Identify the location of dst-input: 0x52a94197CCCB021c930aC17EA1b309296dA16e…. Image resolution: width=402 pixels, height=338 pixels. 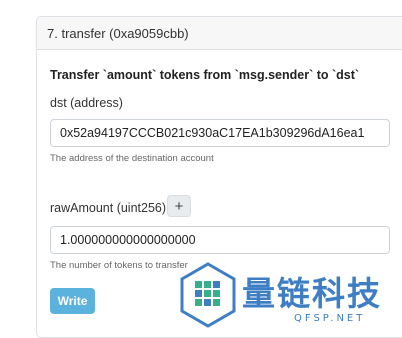
(220, 133).